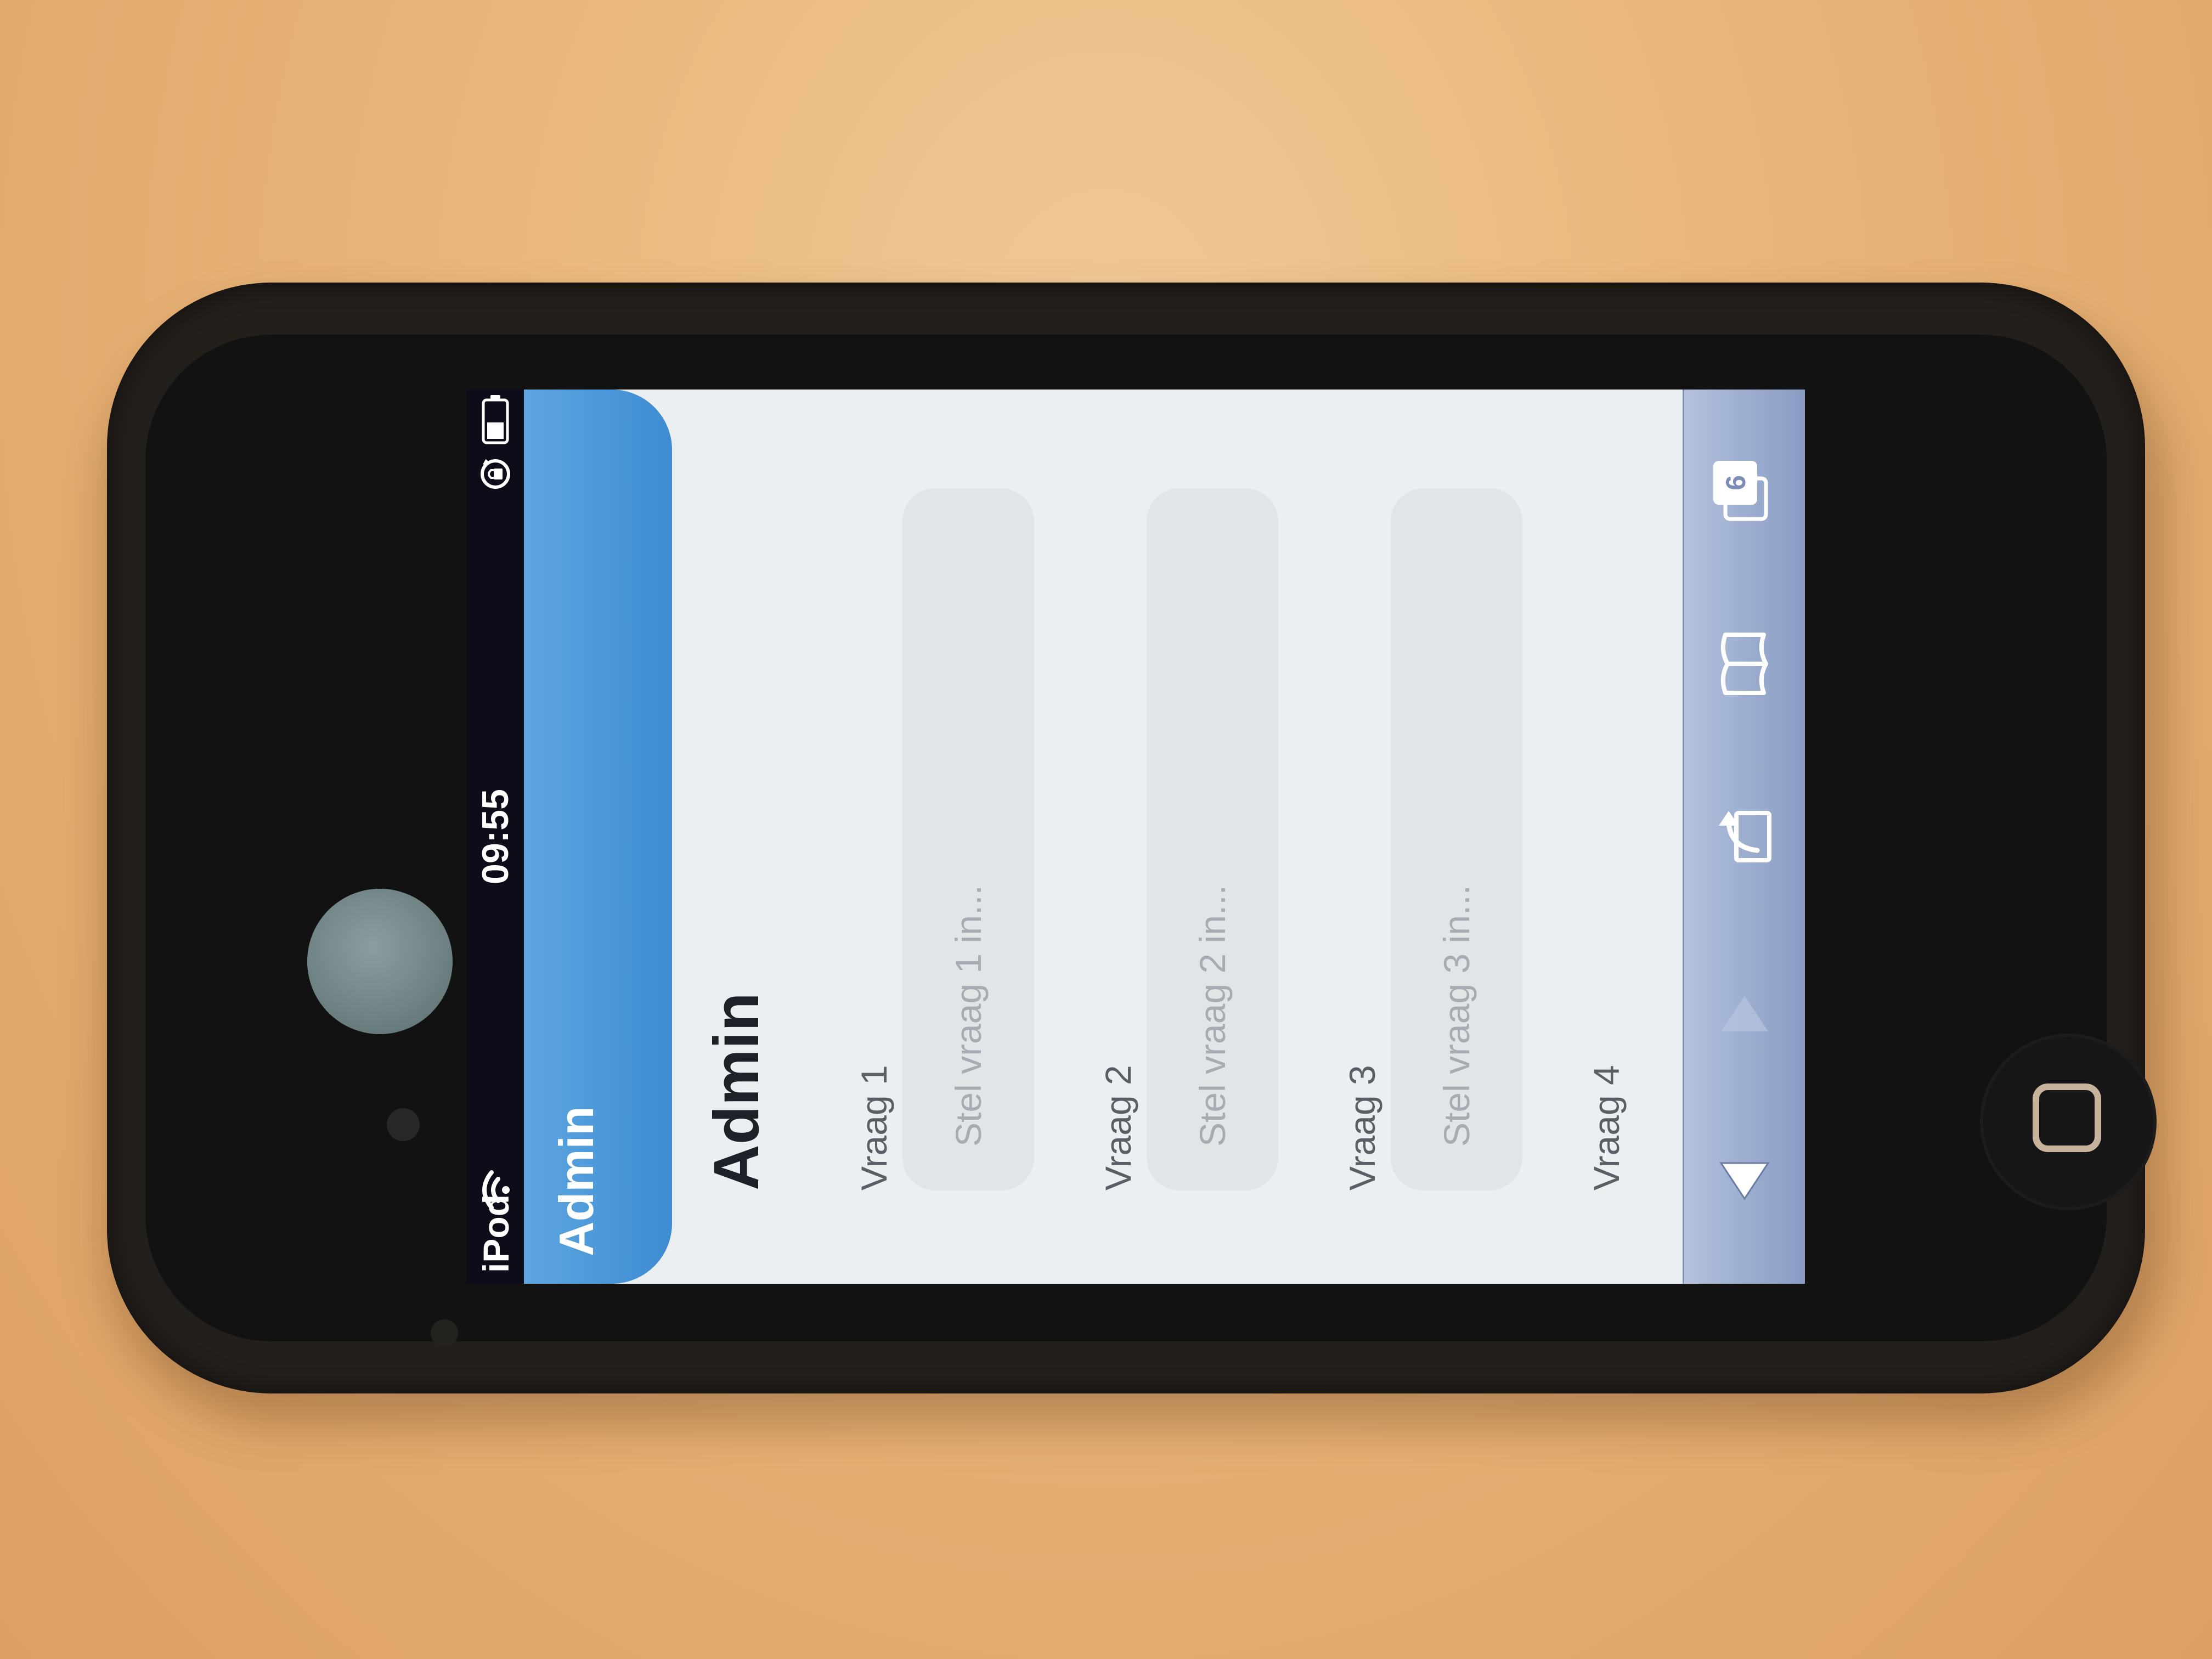 This screenshot has width=2212, height=1659. What do you see at coordinates (1744, 1012) in the screenshot?
I see `forward-arrow-icon` at bounding box center [1744, 1012].